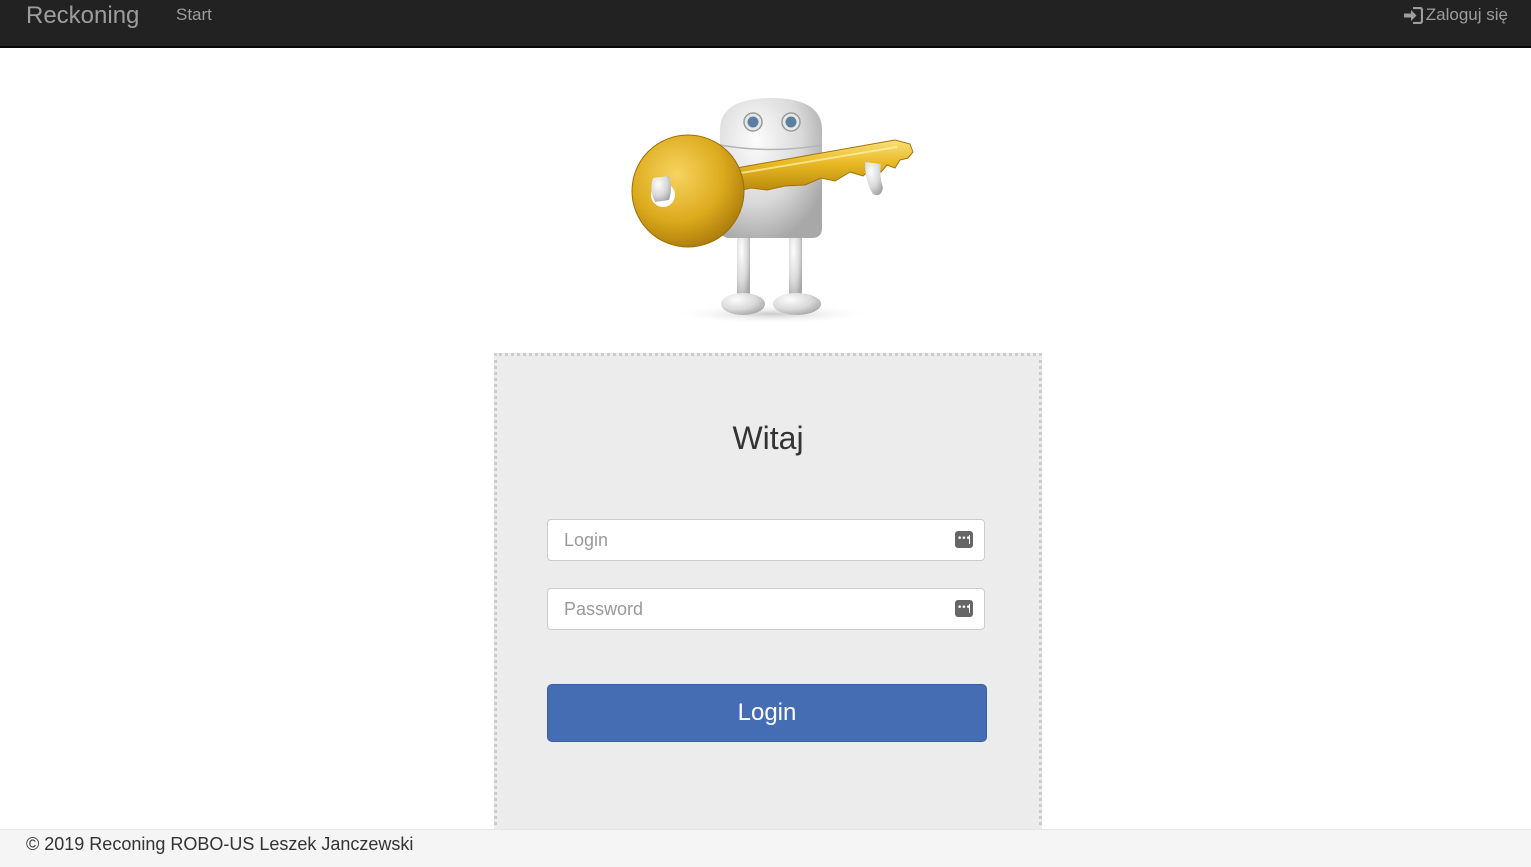  Describe the element at coordinates (768, 438) in the screenshot. I see `welcome-heading: Witaj` at that location.